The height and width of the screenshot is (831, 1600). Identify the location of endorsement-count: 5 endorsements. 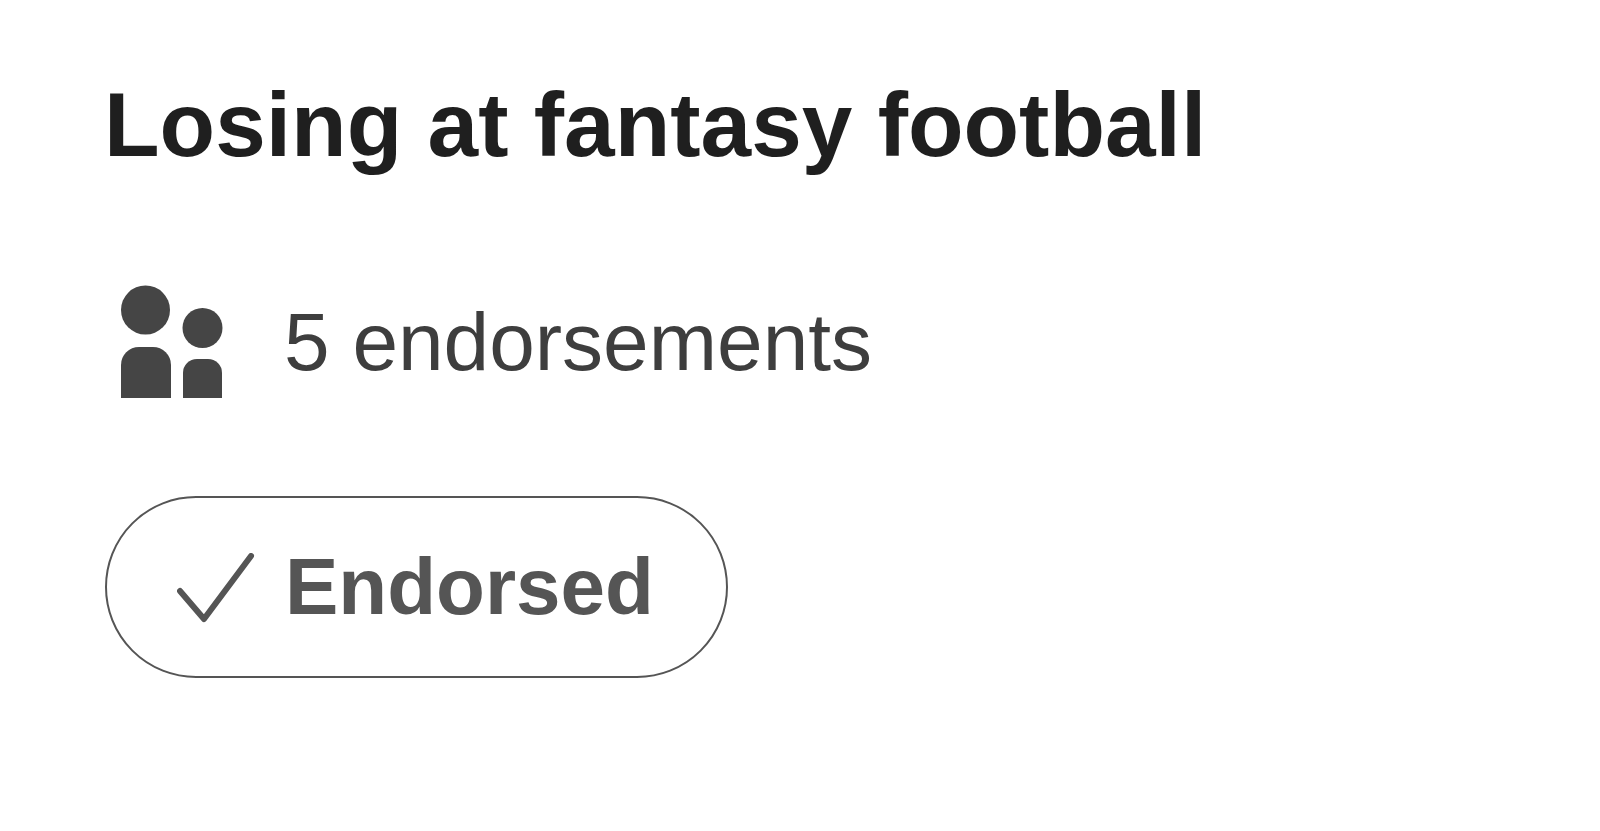
(578, 342).